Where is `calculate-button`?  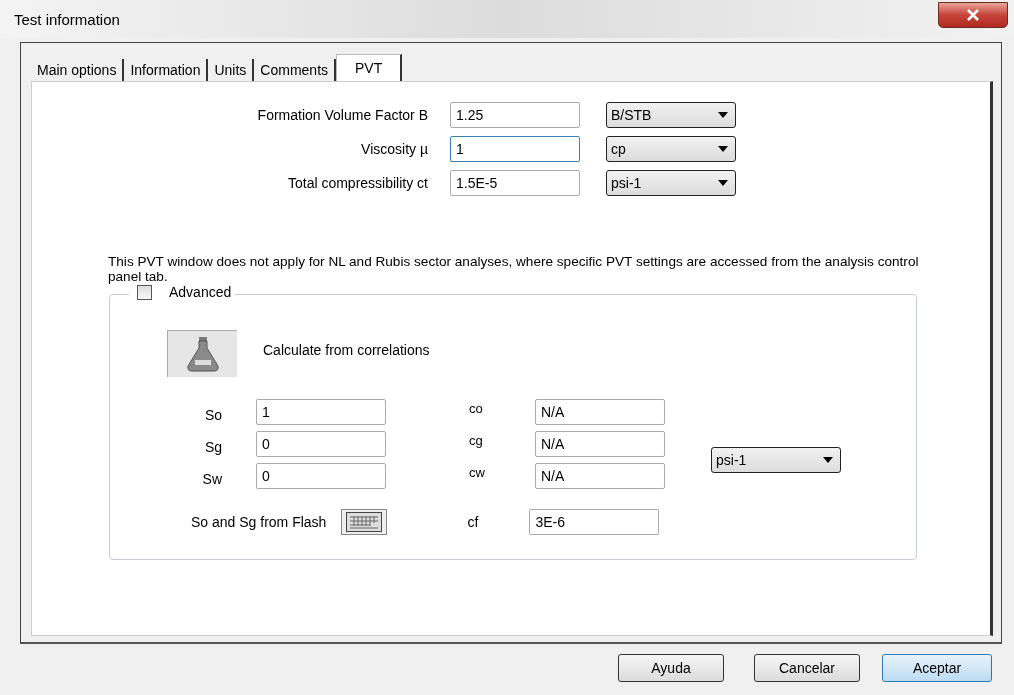 calculate-button is located at coordinates (202, 353).